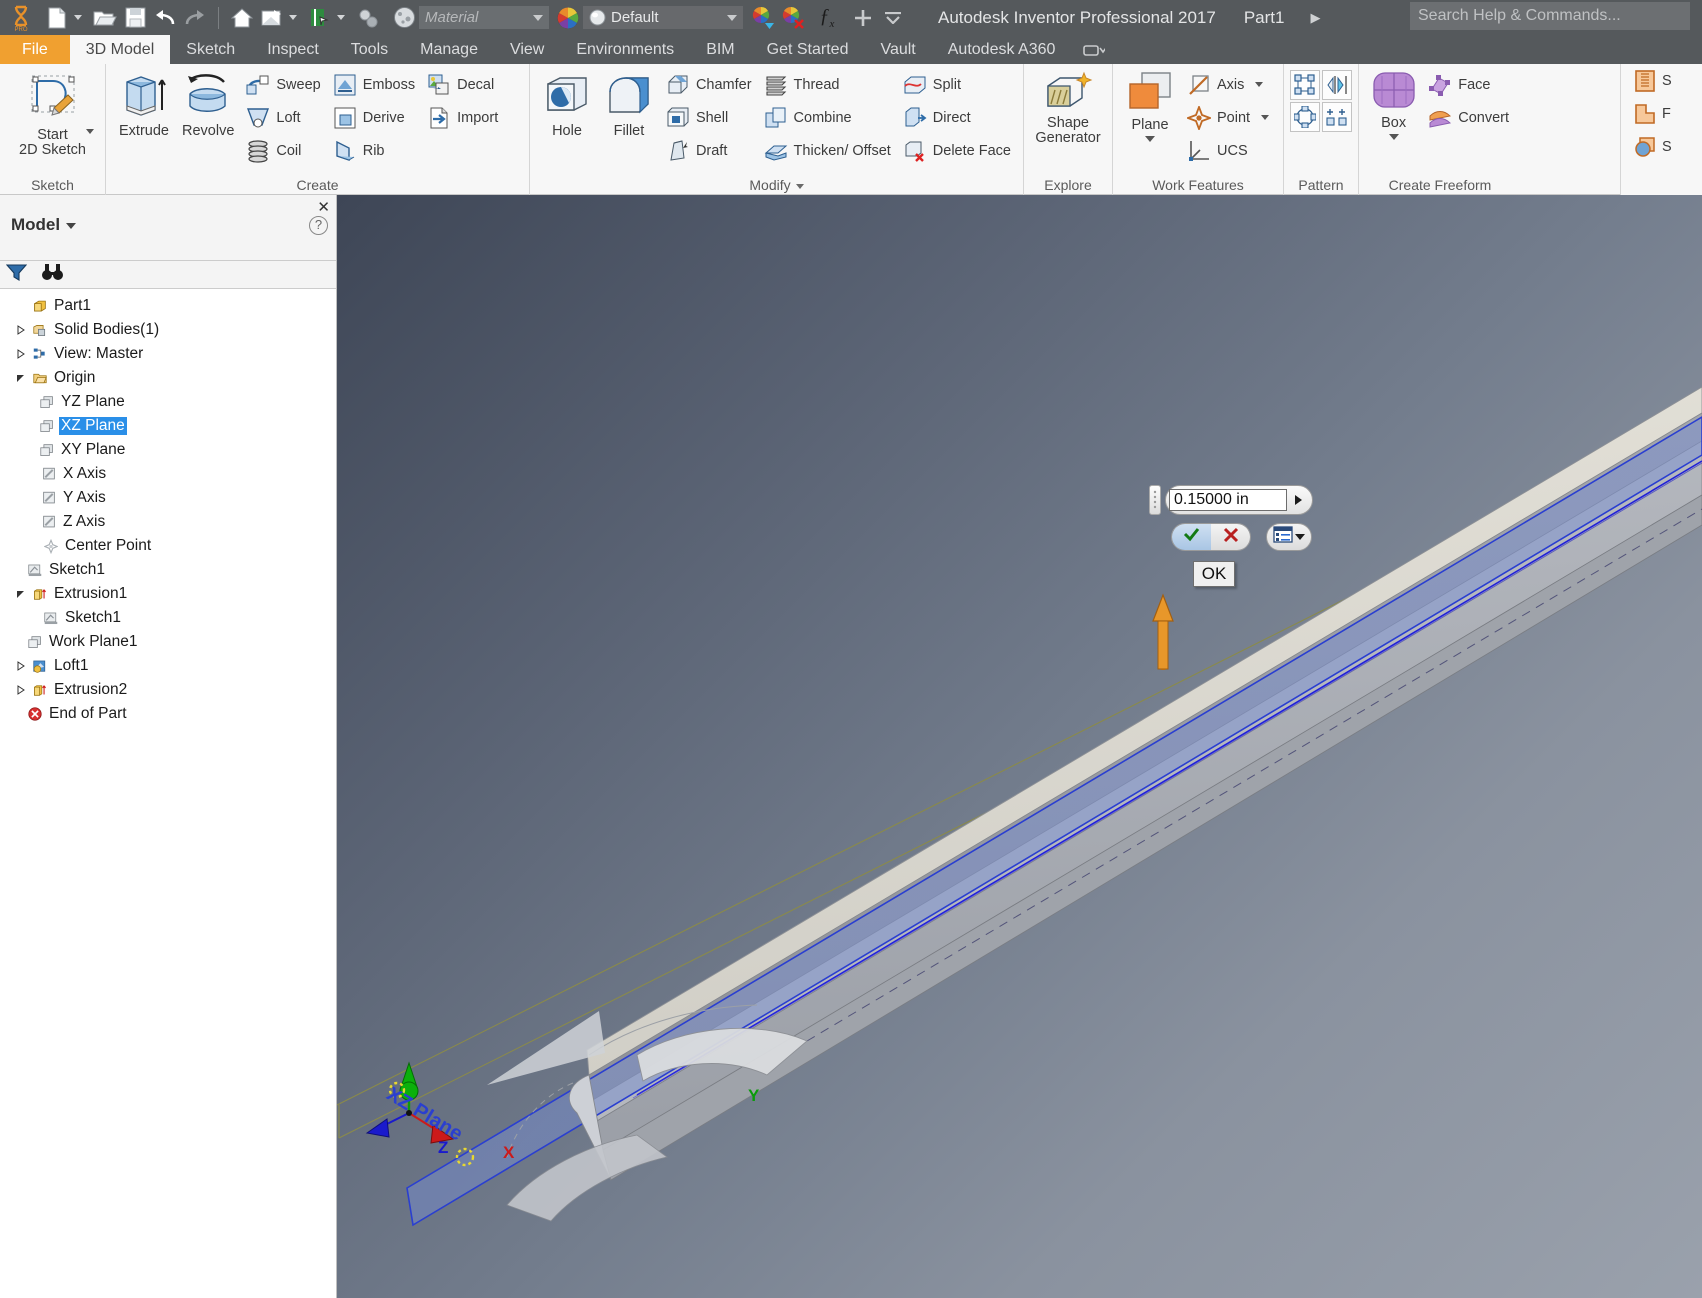  I want to click on material-selector: Material, so click(484, 17).